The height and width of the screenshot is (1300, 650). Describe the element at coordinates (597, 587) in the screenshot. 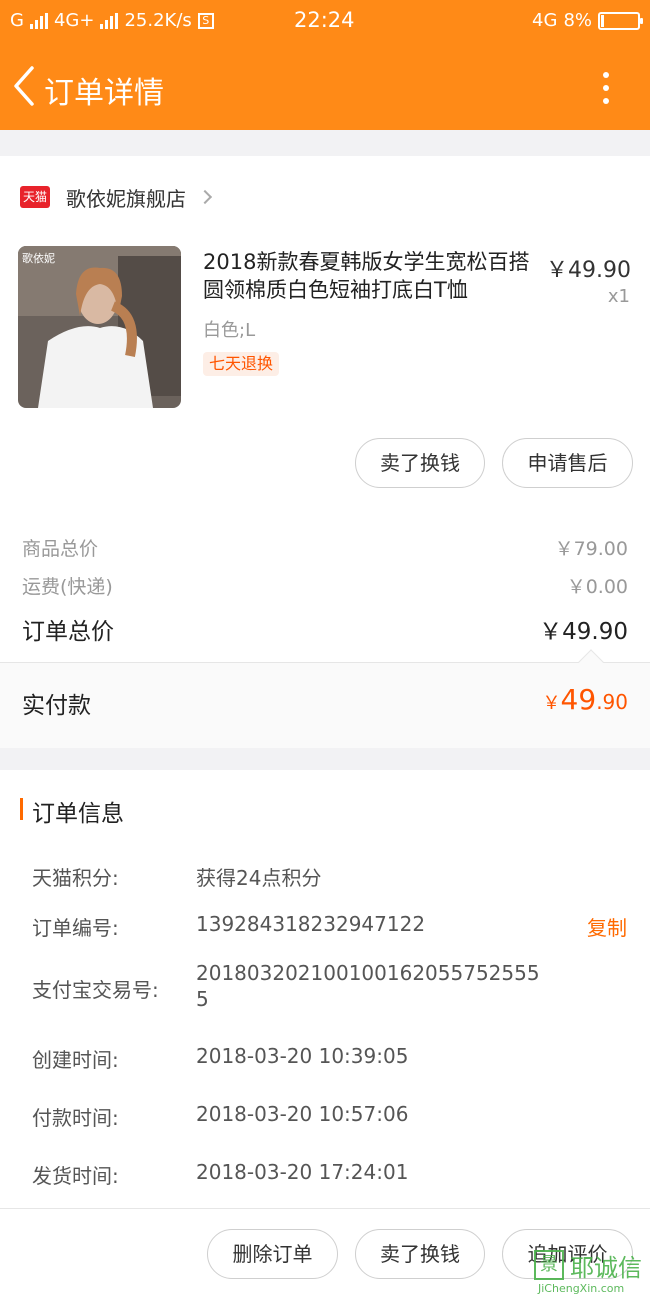

I see `shipping-value: ￥0.00` at that location.